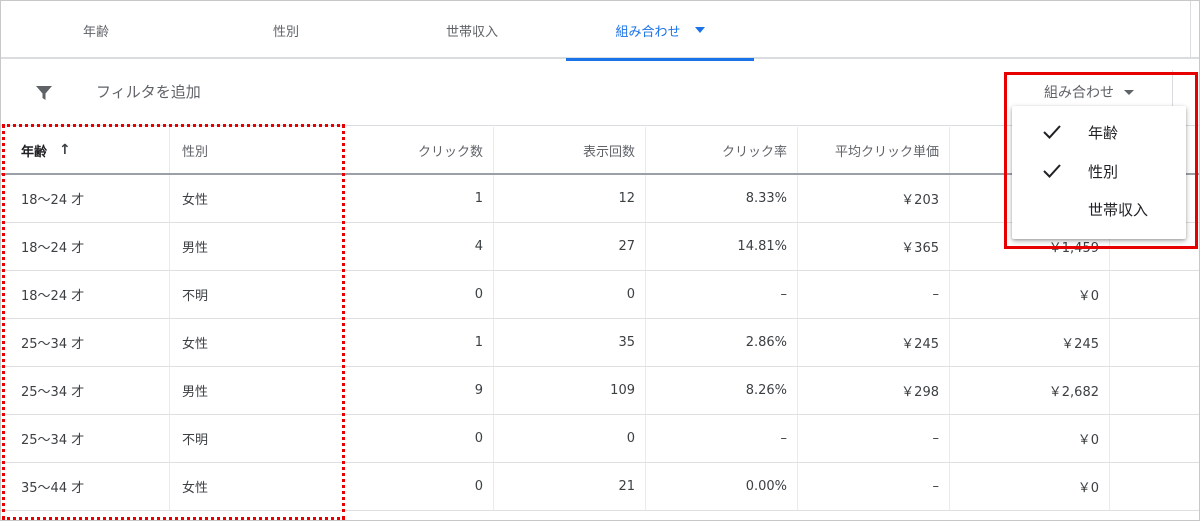  I want to click on cell-age: 18～24 才, so click(53, 200).